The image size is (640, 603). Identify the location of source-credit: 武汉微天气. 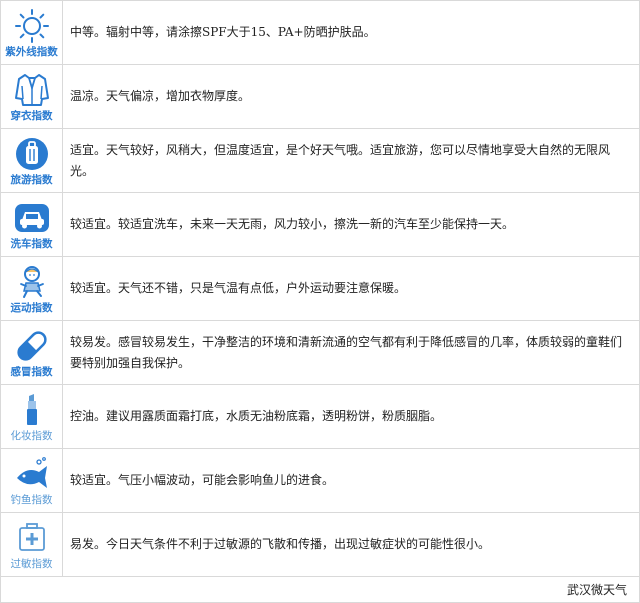
(596, 590).